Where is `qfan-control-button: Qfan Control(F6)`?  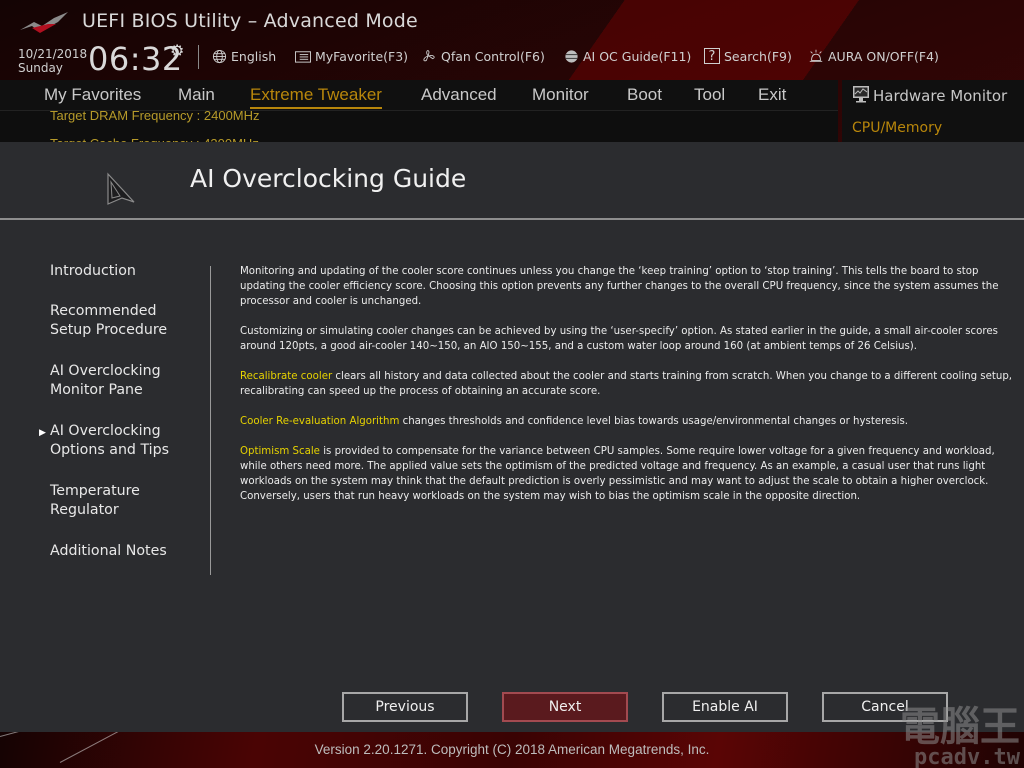 qfan-control-button: Qfan Control(F6) is located at coordinates (483, 56).